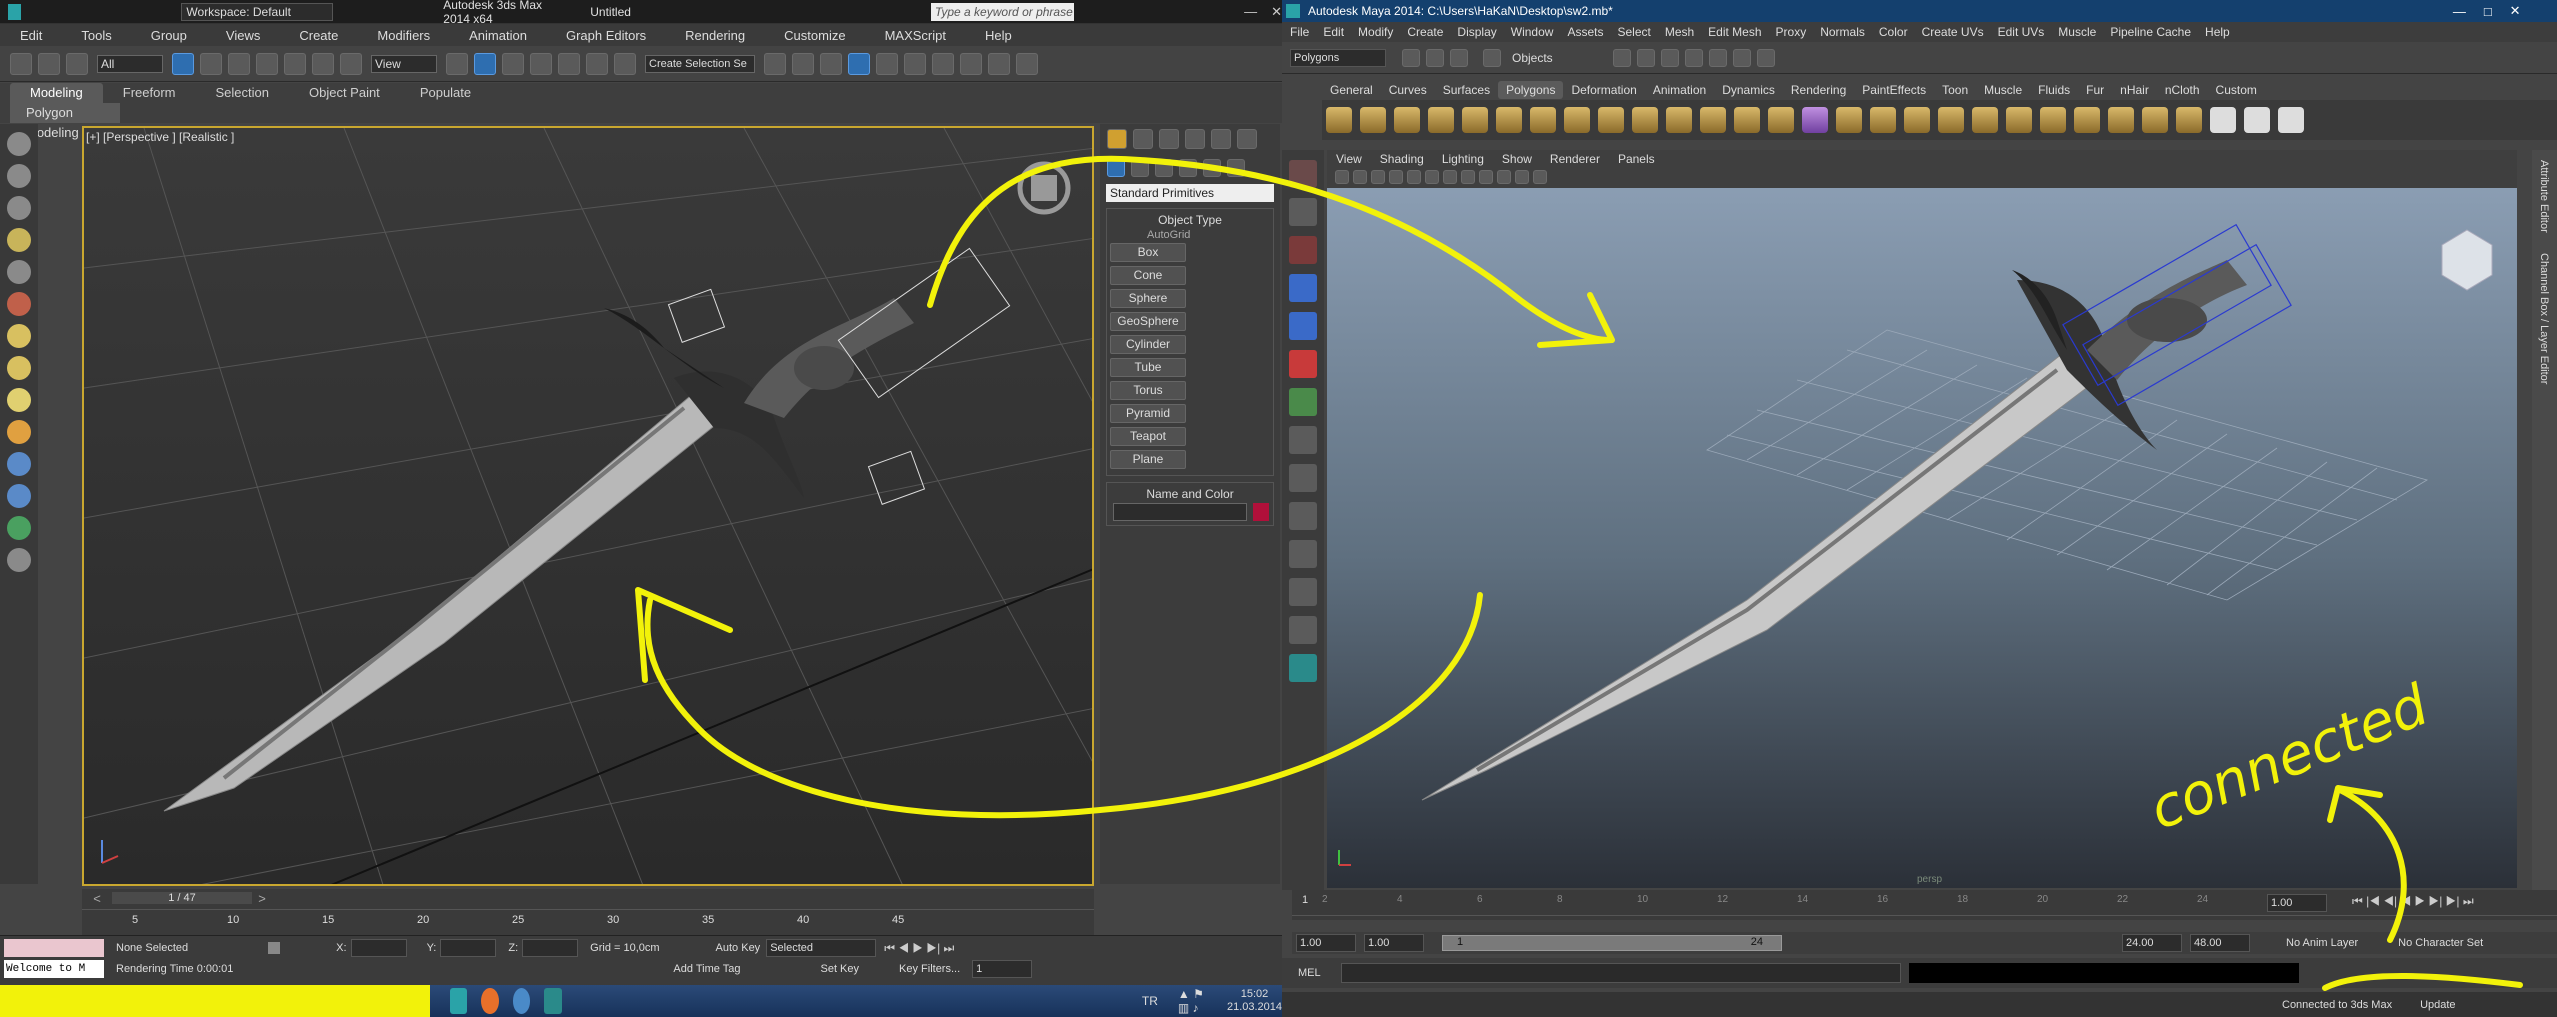  What do you see at coordinates (295, 63) in the screenshot?
I see `move-icon` at bounding box center [295, 63].